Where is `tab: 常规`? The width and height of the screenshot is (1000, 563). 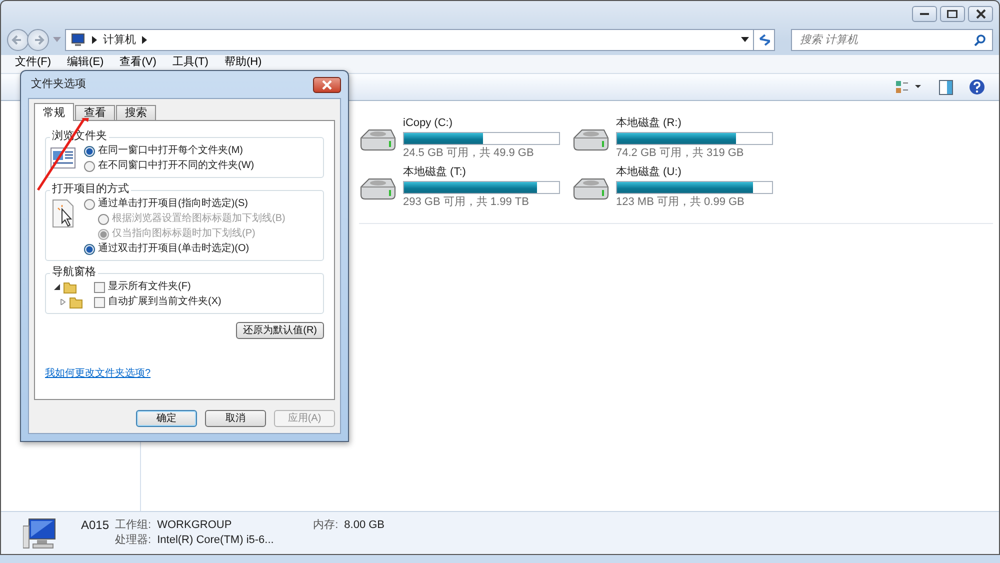 tab: 常规 is located at coordinates (54, 112).